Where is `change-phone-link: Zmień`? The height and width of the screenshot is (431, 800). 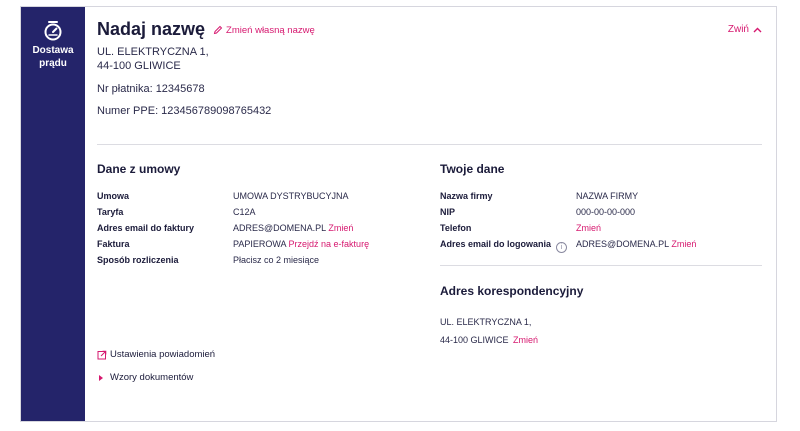 change-phone-link: Zmień is located at coordinates (588, 228).